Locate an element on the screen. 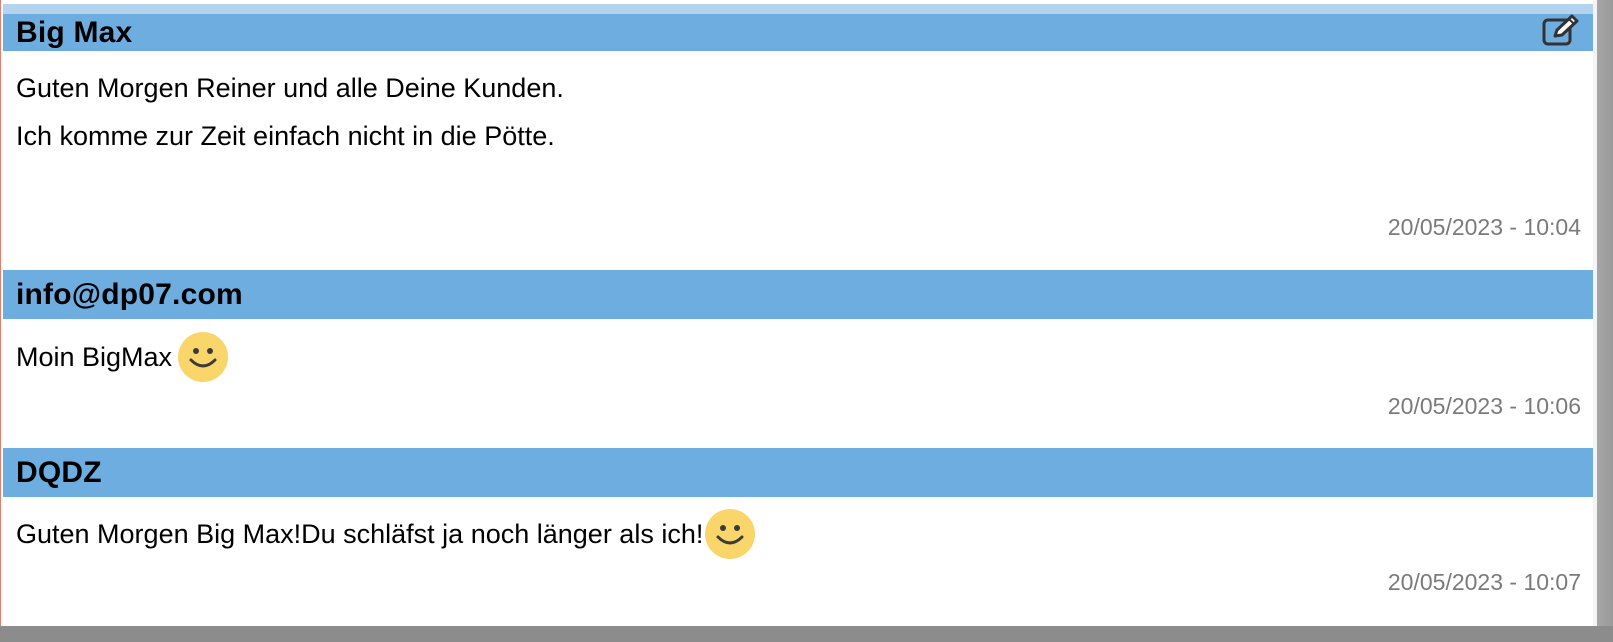 This screenshot has width=1613, height=642. post-text-line: Moin BigMax is located at coordinates (804, 357).